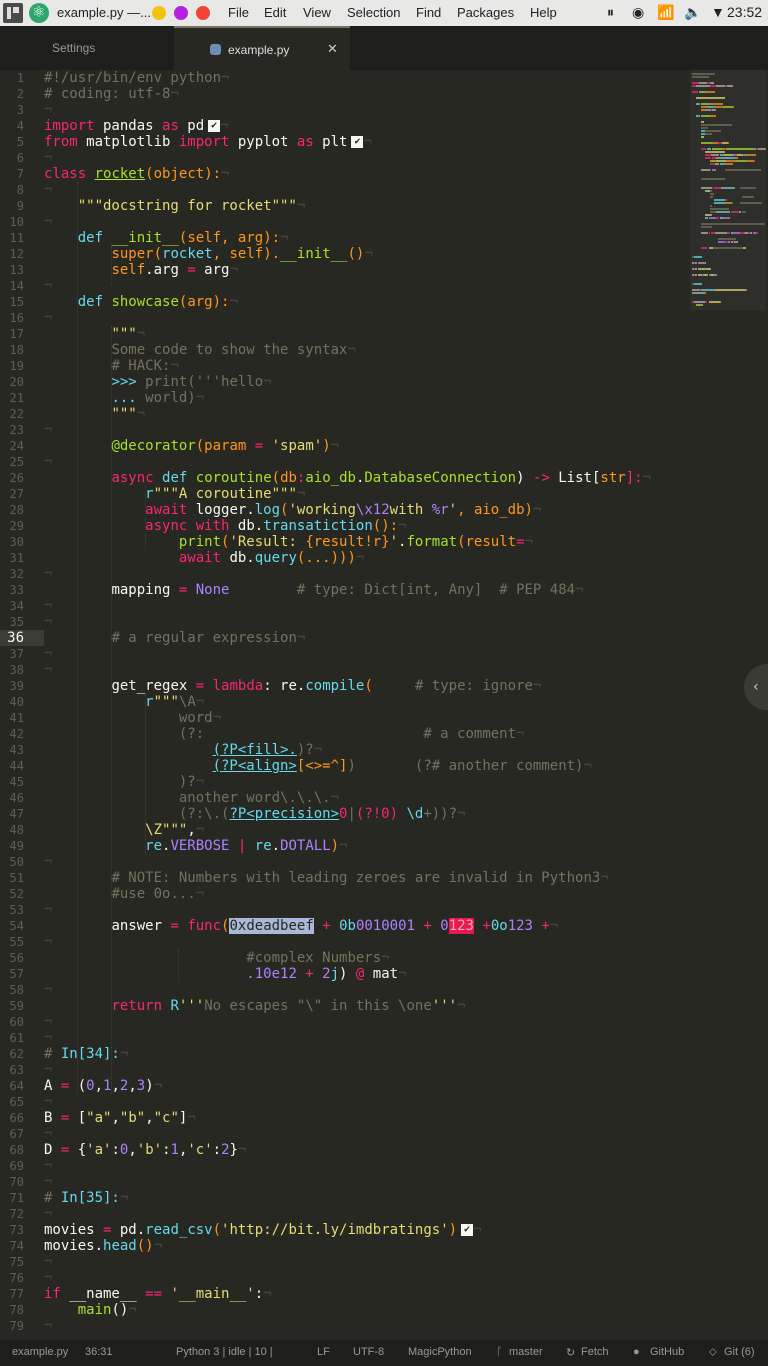 Image resolution: width=768 pixels, height=1366 pixels. What do you see at coordinates (12, 1262) in the screenshot?
I see `line-number: 75` at bounding box center [12, 1262].